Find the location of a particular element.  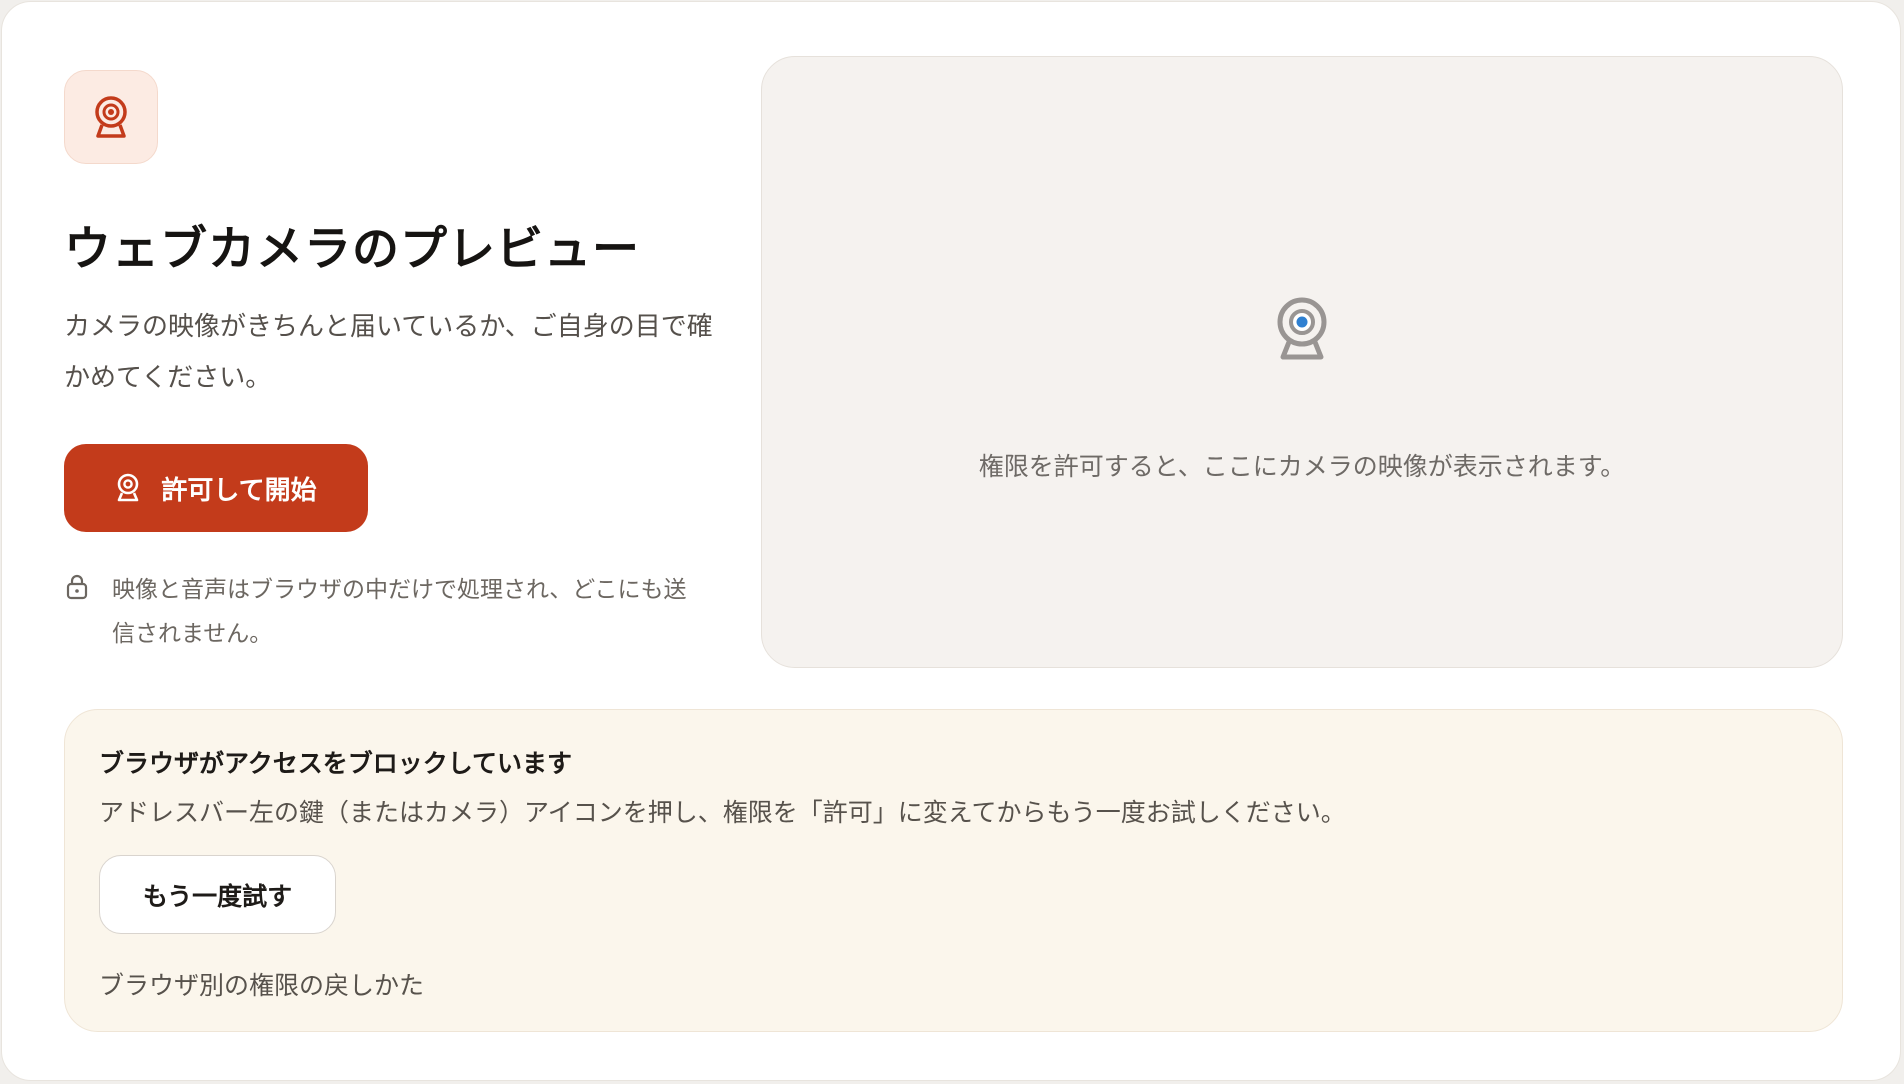

allow-and-start-button: 許可して開始 is located at coordinates (216, 488).